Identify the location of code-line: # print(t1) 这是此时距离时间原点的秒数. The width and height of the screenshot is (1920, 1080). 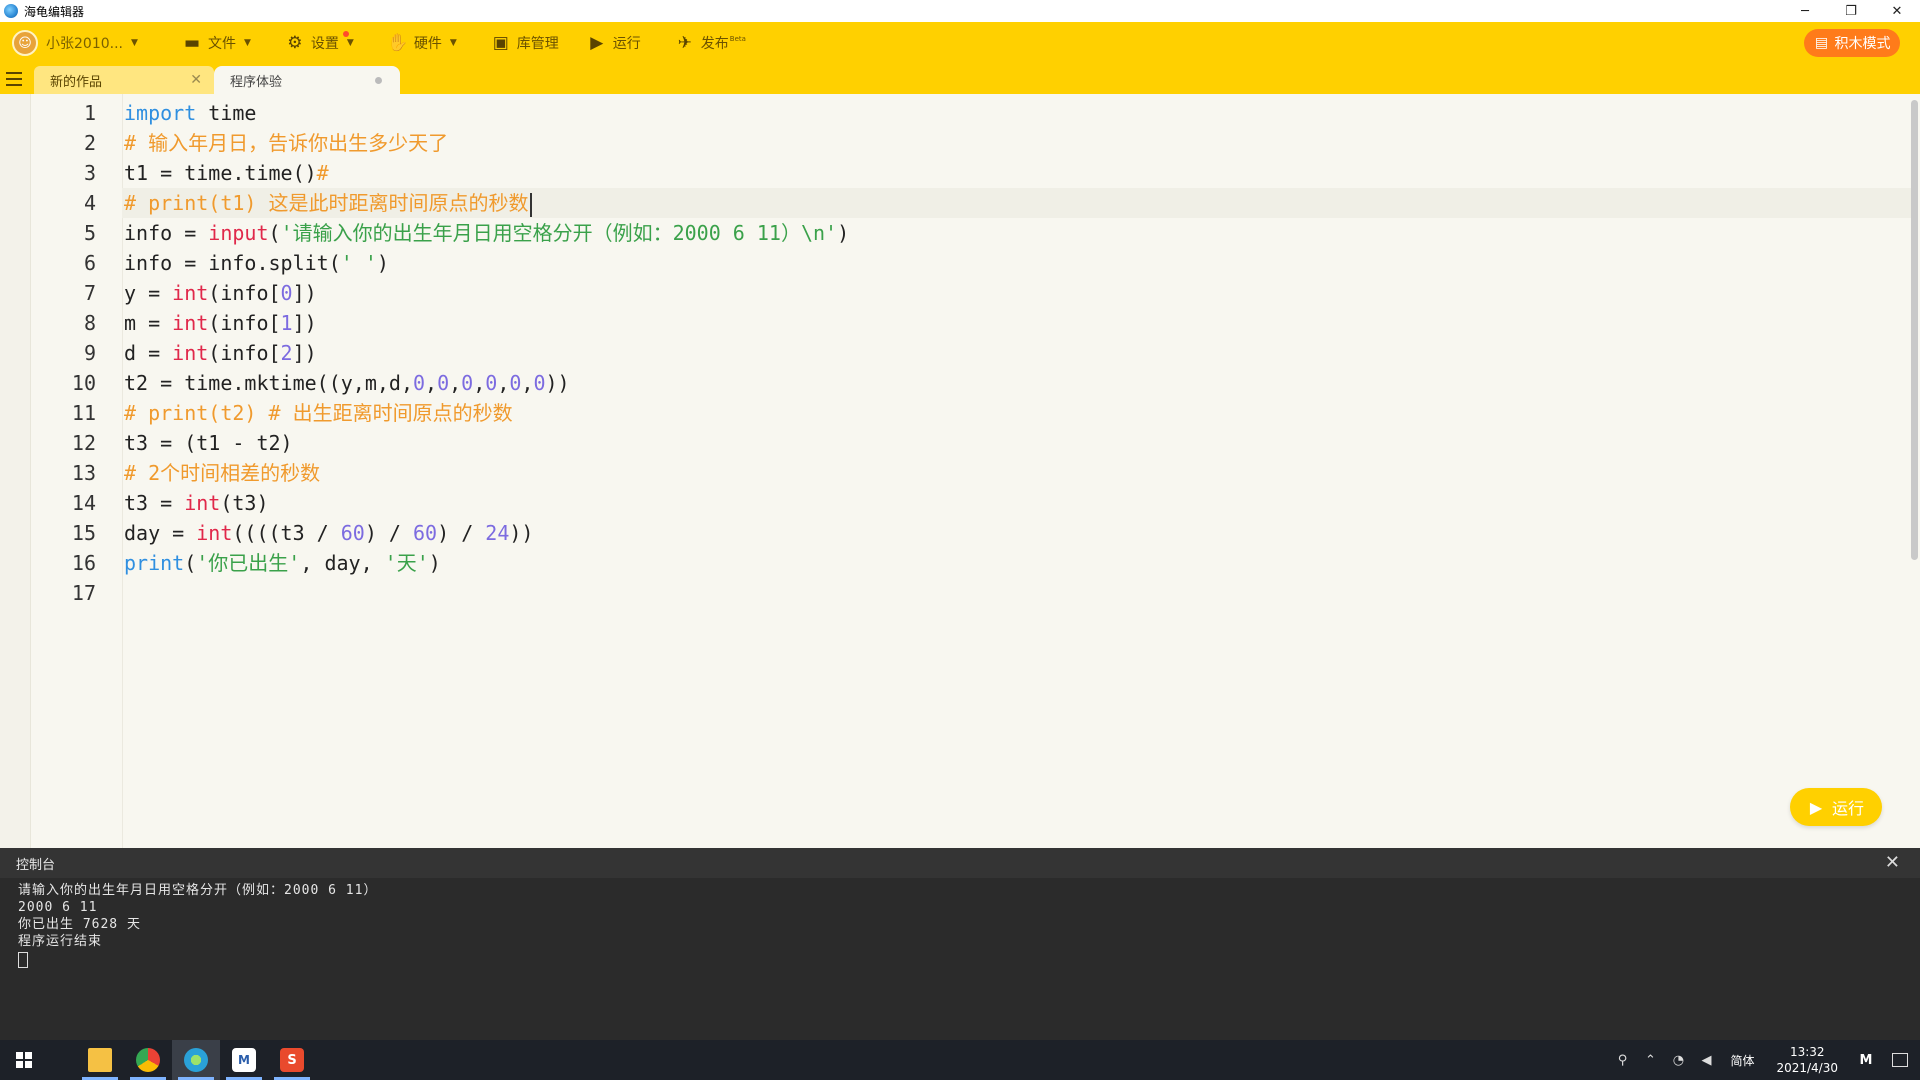
(1019, 203).